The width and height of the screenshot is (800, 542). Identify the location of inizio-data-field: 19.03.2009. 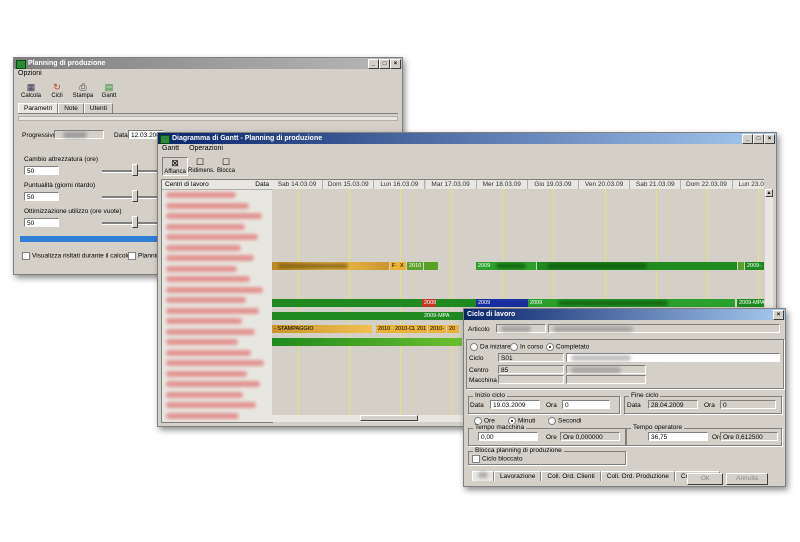
(515, 404).